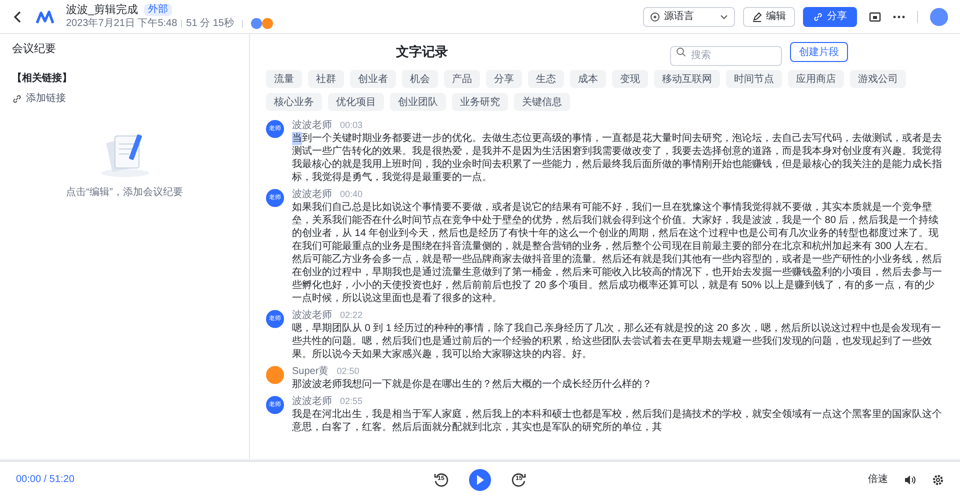  What do you see at coordinates (588, 79) in the screenshot?
I see `keyword-tag: 成本` at bounding box center [588, 79].